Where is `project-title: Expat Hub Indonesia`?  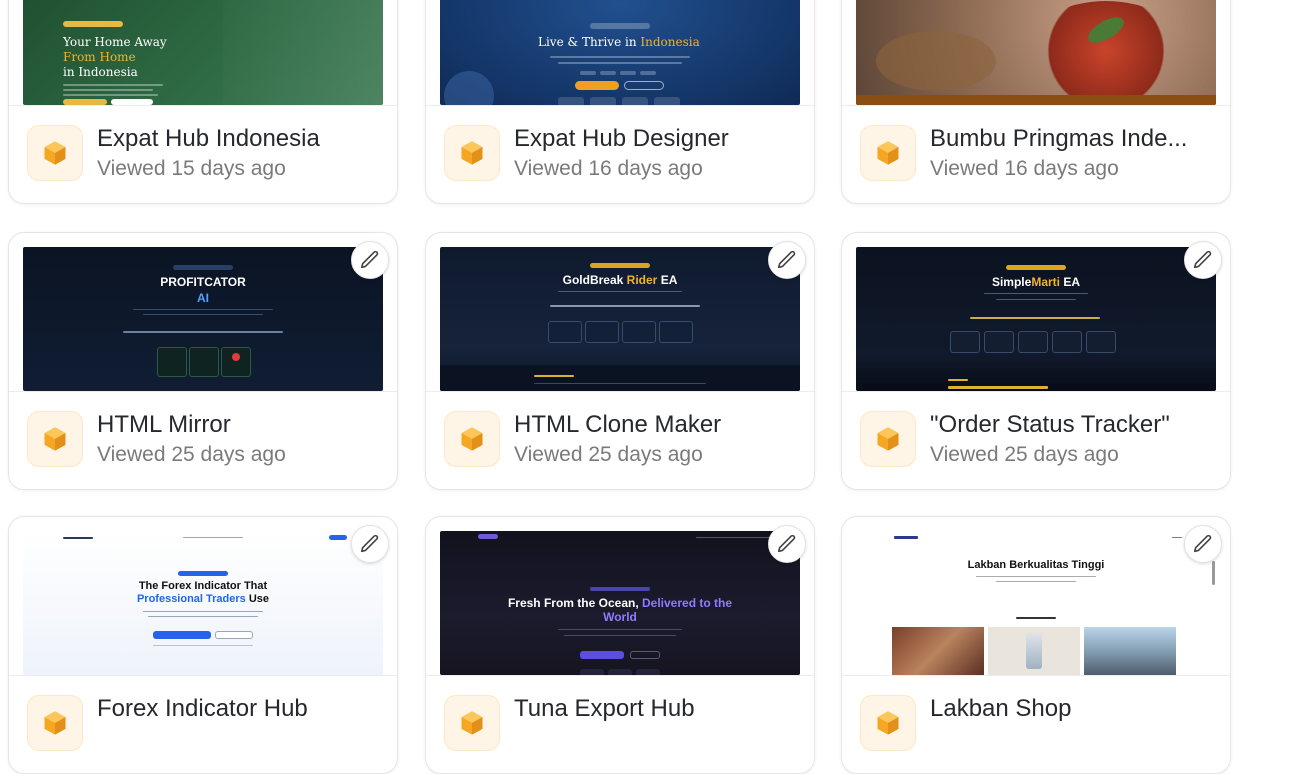 project-title: Expat Hub Indonesia is located at coordinates (208, 139).